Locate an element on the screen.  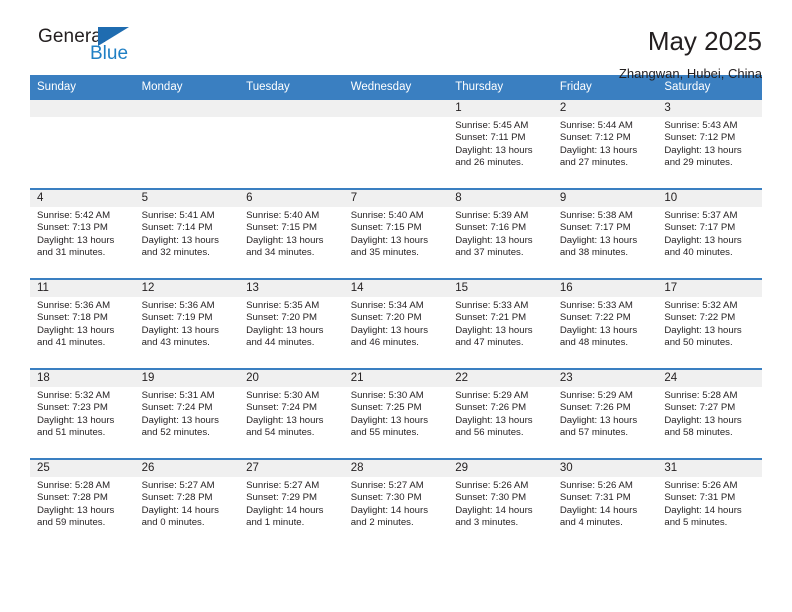
daylight-text-line2: and 50 minutes. is located at coordinates (698, 342).